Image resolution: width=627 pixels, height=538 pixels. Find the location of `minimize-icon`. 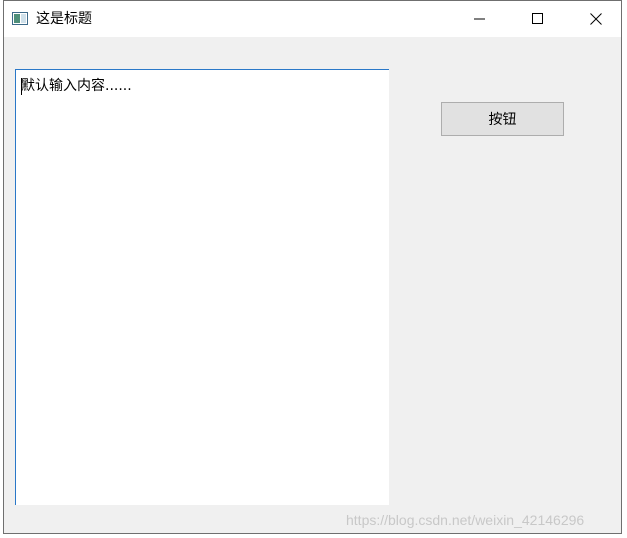

minimize-icon is located at coordinates (479, 18).